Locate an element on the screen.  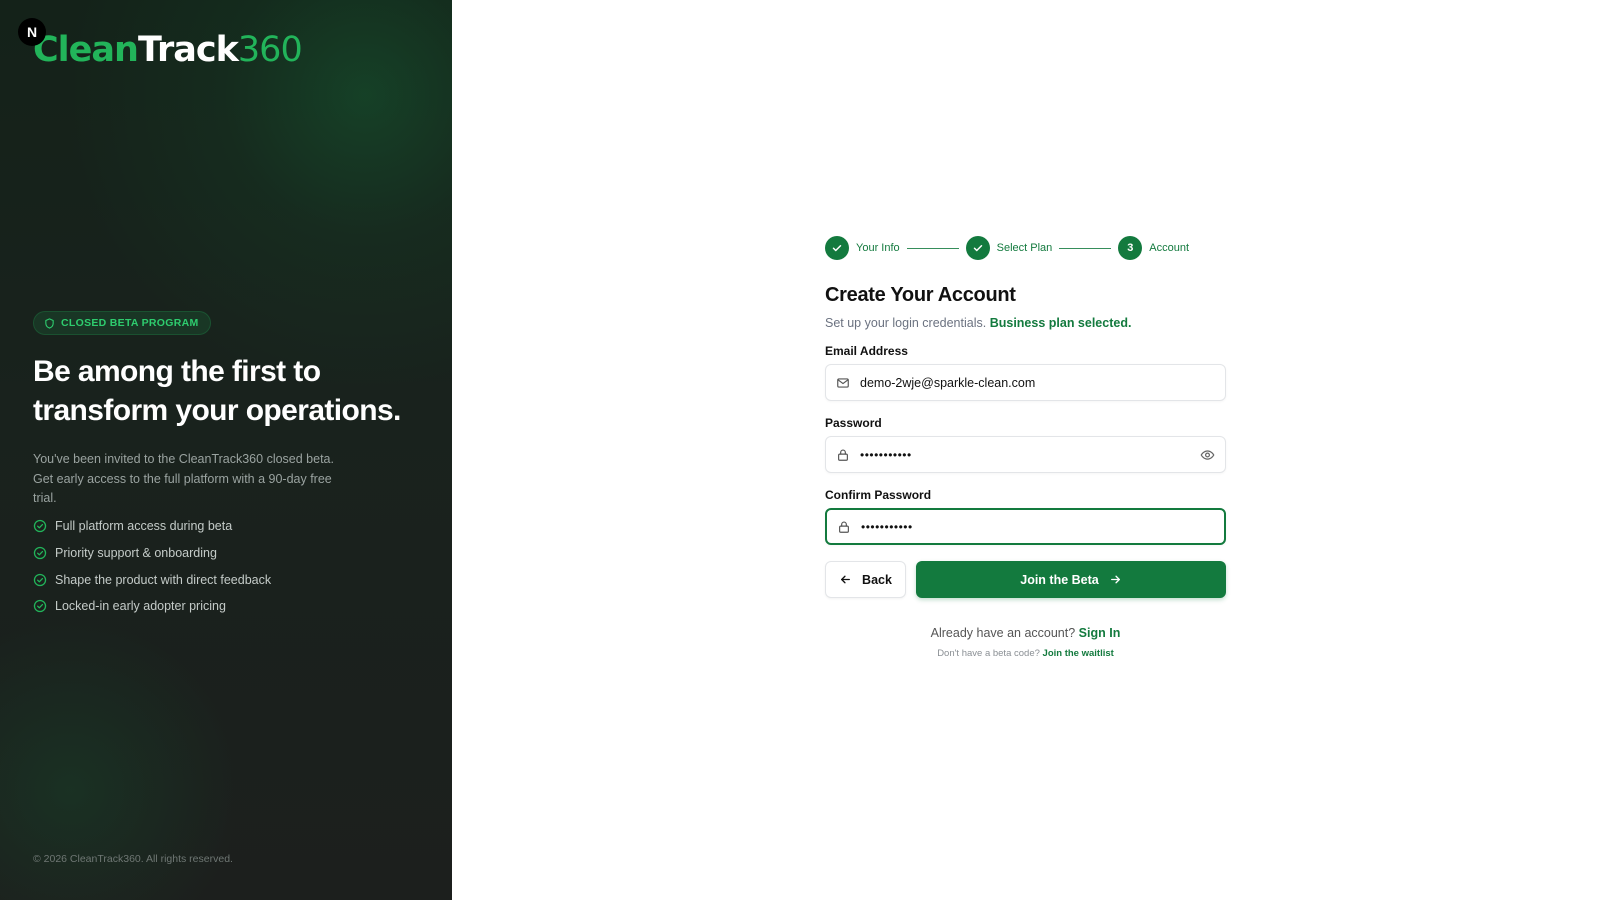
feature-label: Full platform access during beta is located at coordinates (144, 526).